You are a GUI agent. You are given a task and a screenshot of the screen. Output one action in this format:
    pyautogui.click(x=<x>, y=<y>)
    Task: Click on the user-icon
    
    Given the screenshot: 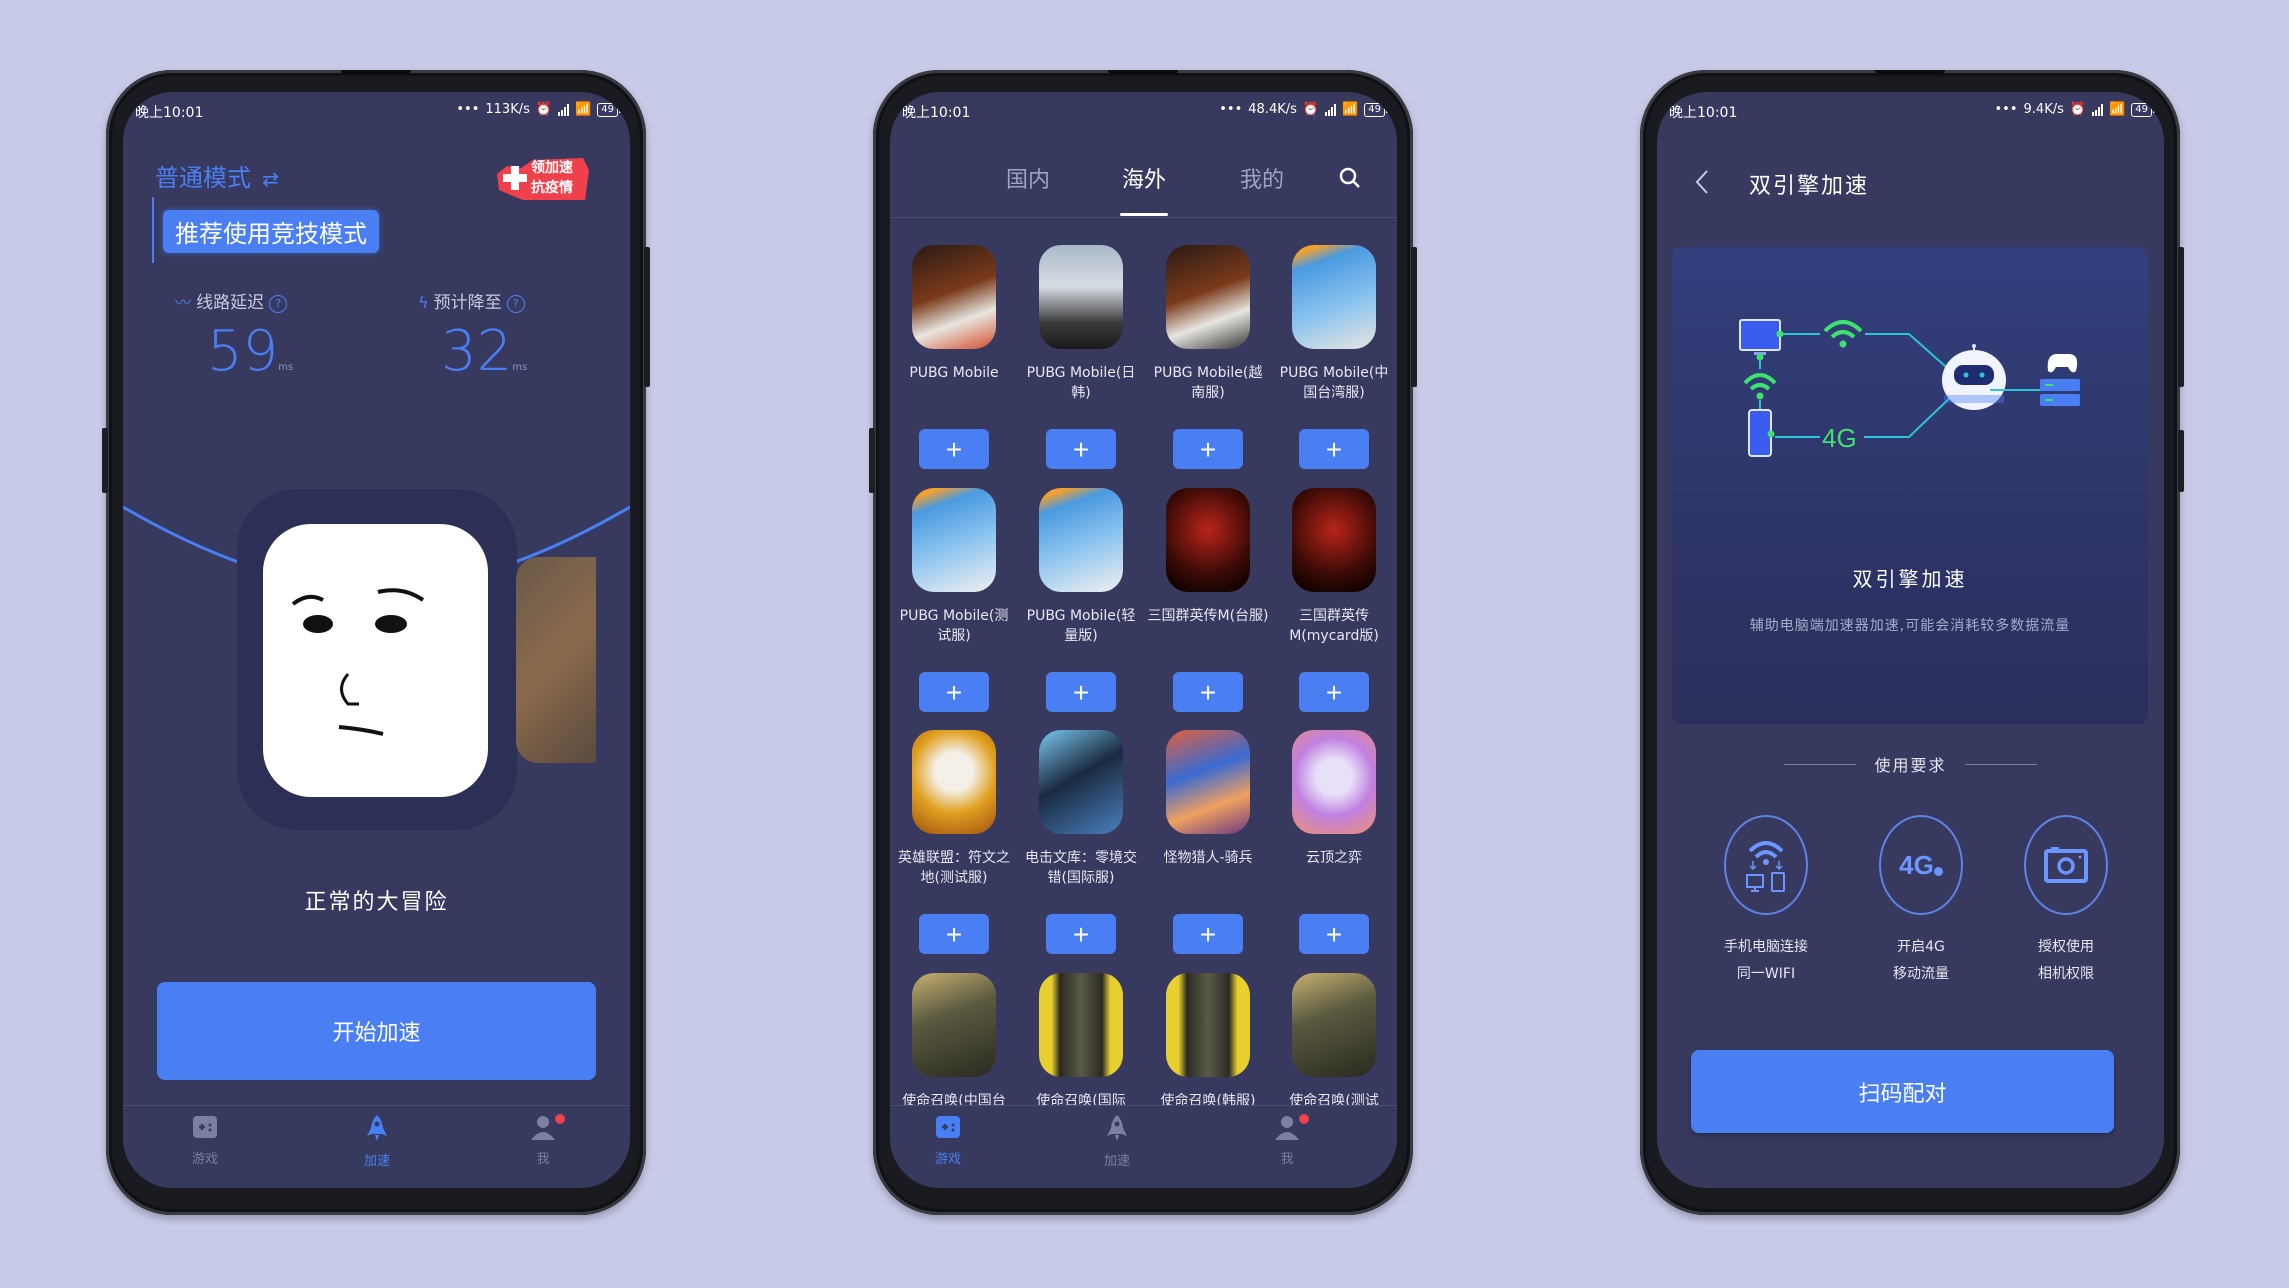 What is the action you would take?
    pyautogui.click(x=1287, y=1128)
    